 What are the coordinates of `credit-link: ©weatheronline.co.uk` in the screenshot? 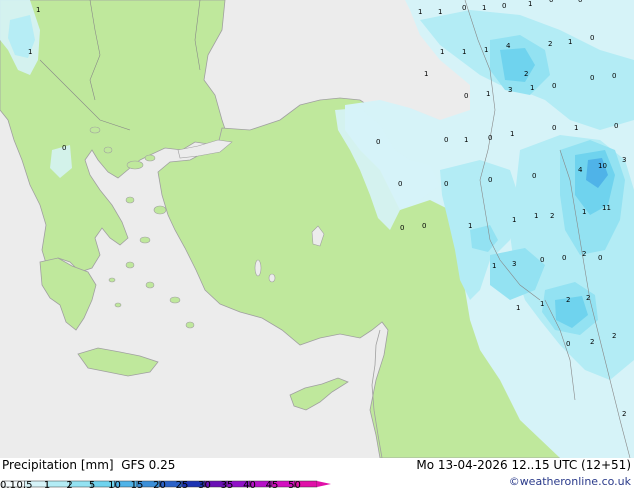 It's located at (570, 481).